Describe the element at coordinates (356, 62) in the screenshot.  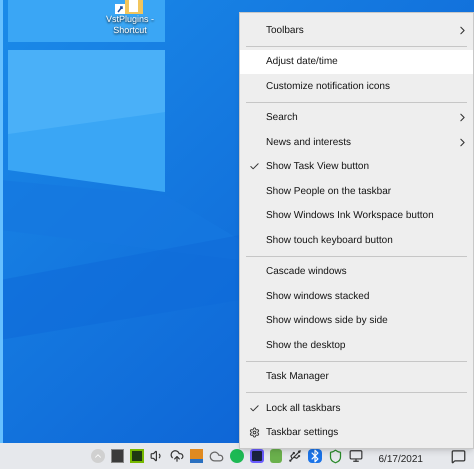
I see `menu-item: Adjust date/time` at that location.